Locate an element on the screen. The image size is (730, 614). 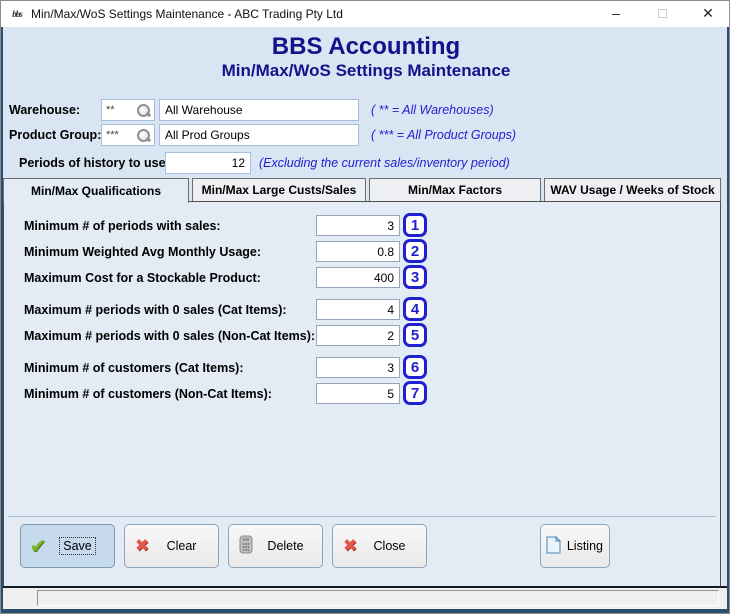
min-customers-noncat-label: Minimum # of customers (Non-Cat Items): is located at coordinates (148, 394).